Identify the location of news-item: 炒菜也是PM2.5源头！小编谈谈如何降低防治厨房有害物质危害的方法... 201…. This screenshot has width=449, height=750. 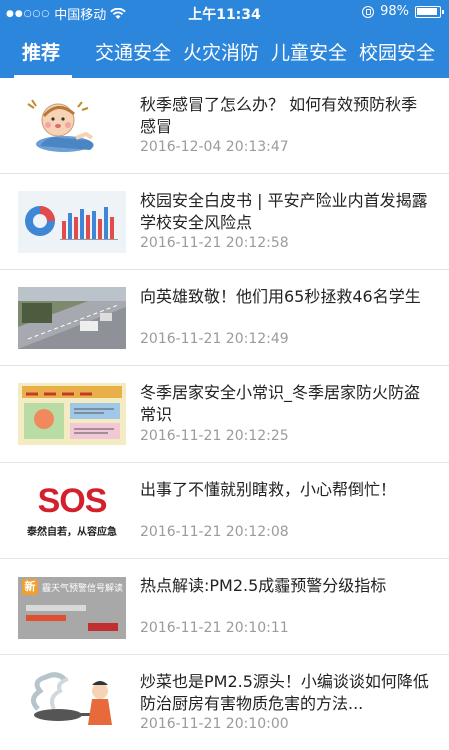
(224, 695).